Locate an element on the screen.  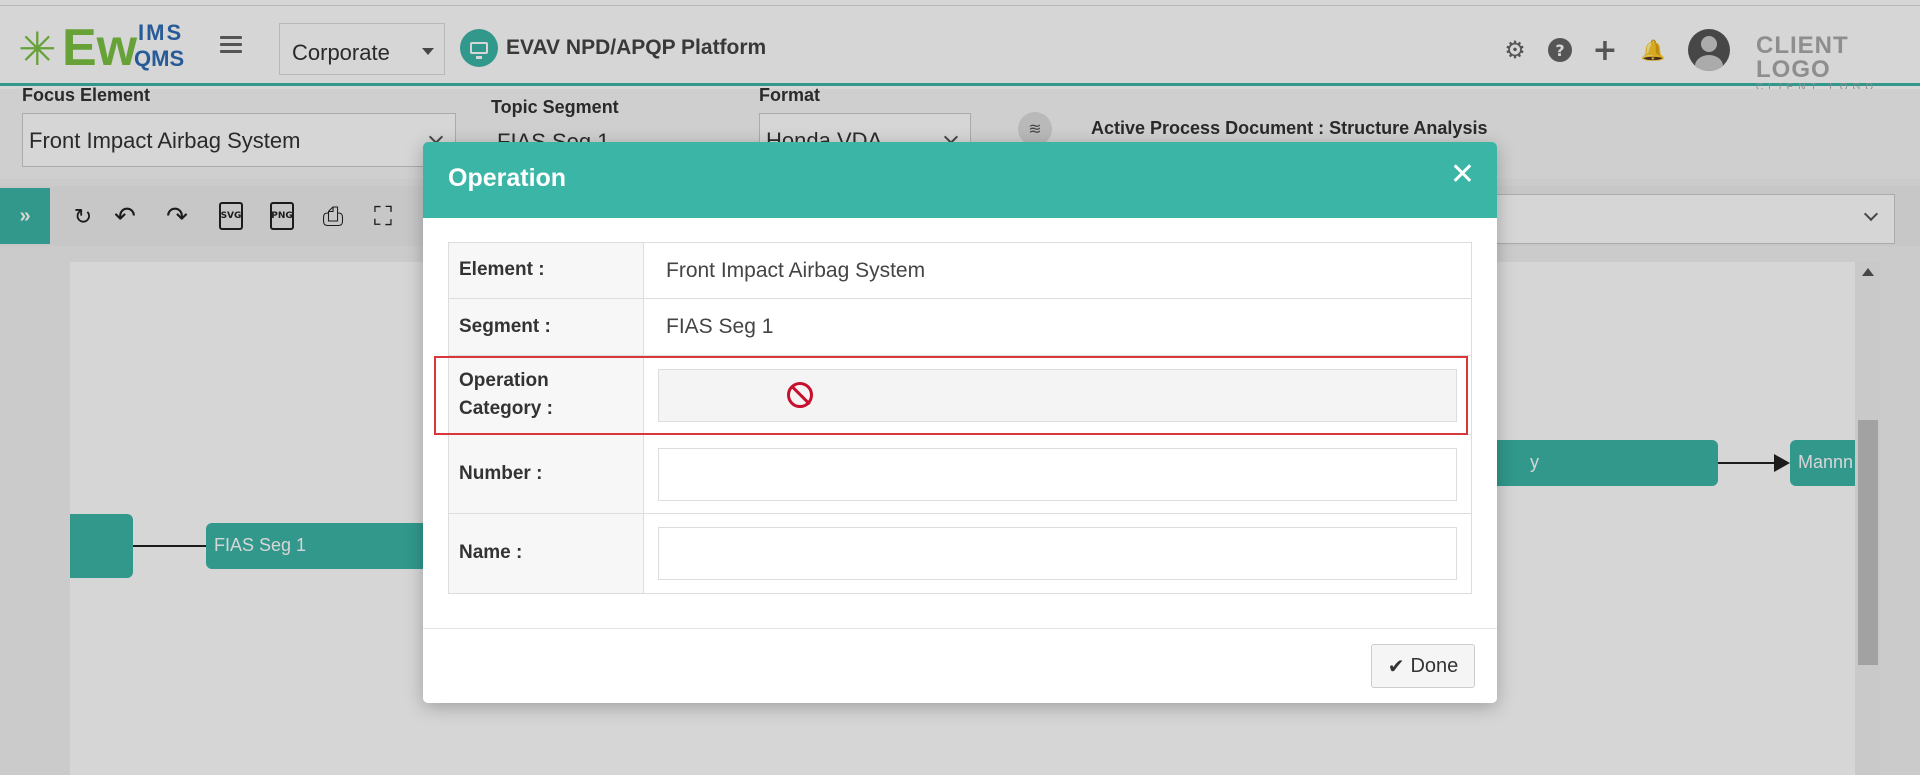
element-row: Element : Front Impact Airbag System is located at coordinates (960, 271).